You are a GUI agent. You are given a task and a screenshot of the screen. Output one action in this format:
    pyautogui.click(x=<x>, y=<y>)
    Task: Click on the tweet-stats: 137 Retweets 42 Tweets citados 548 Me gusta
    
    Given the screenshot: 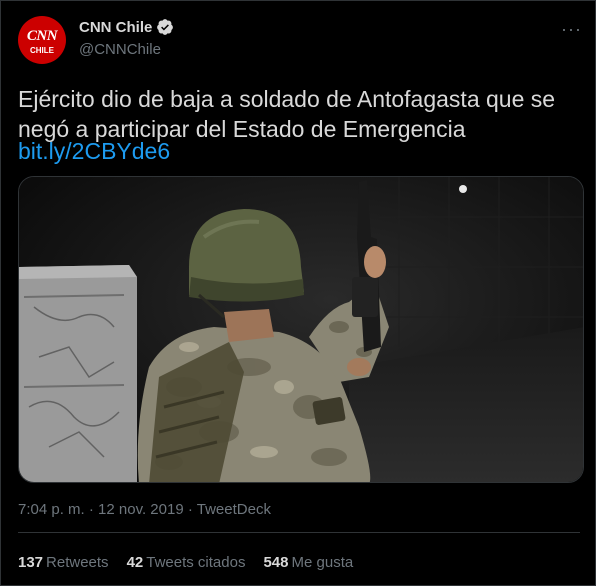 What is the action you would take?
    pyautogui.click(x=185, y=562)
    